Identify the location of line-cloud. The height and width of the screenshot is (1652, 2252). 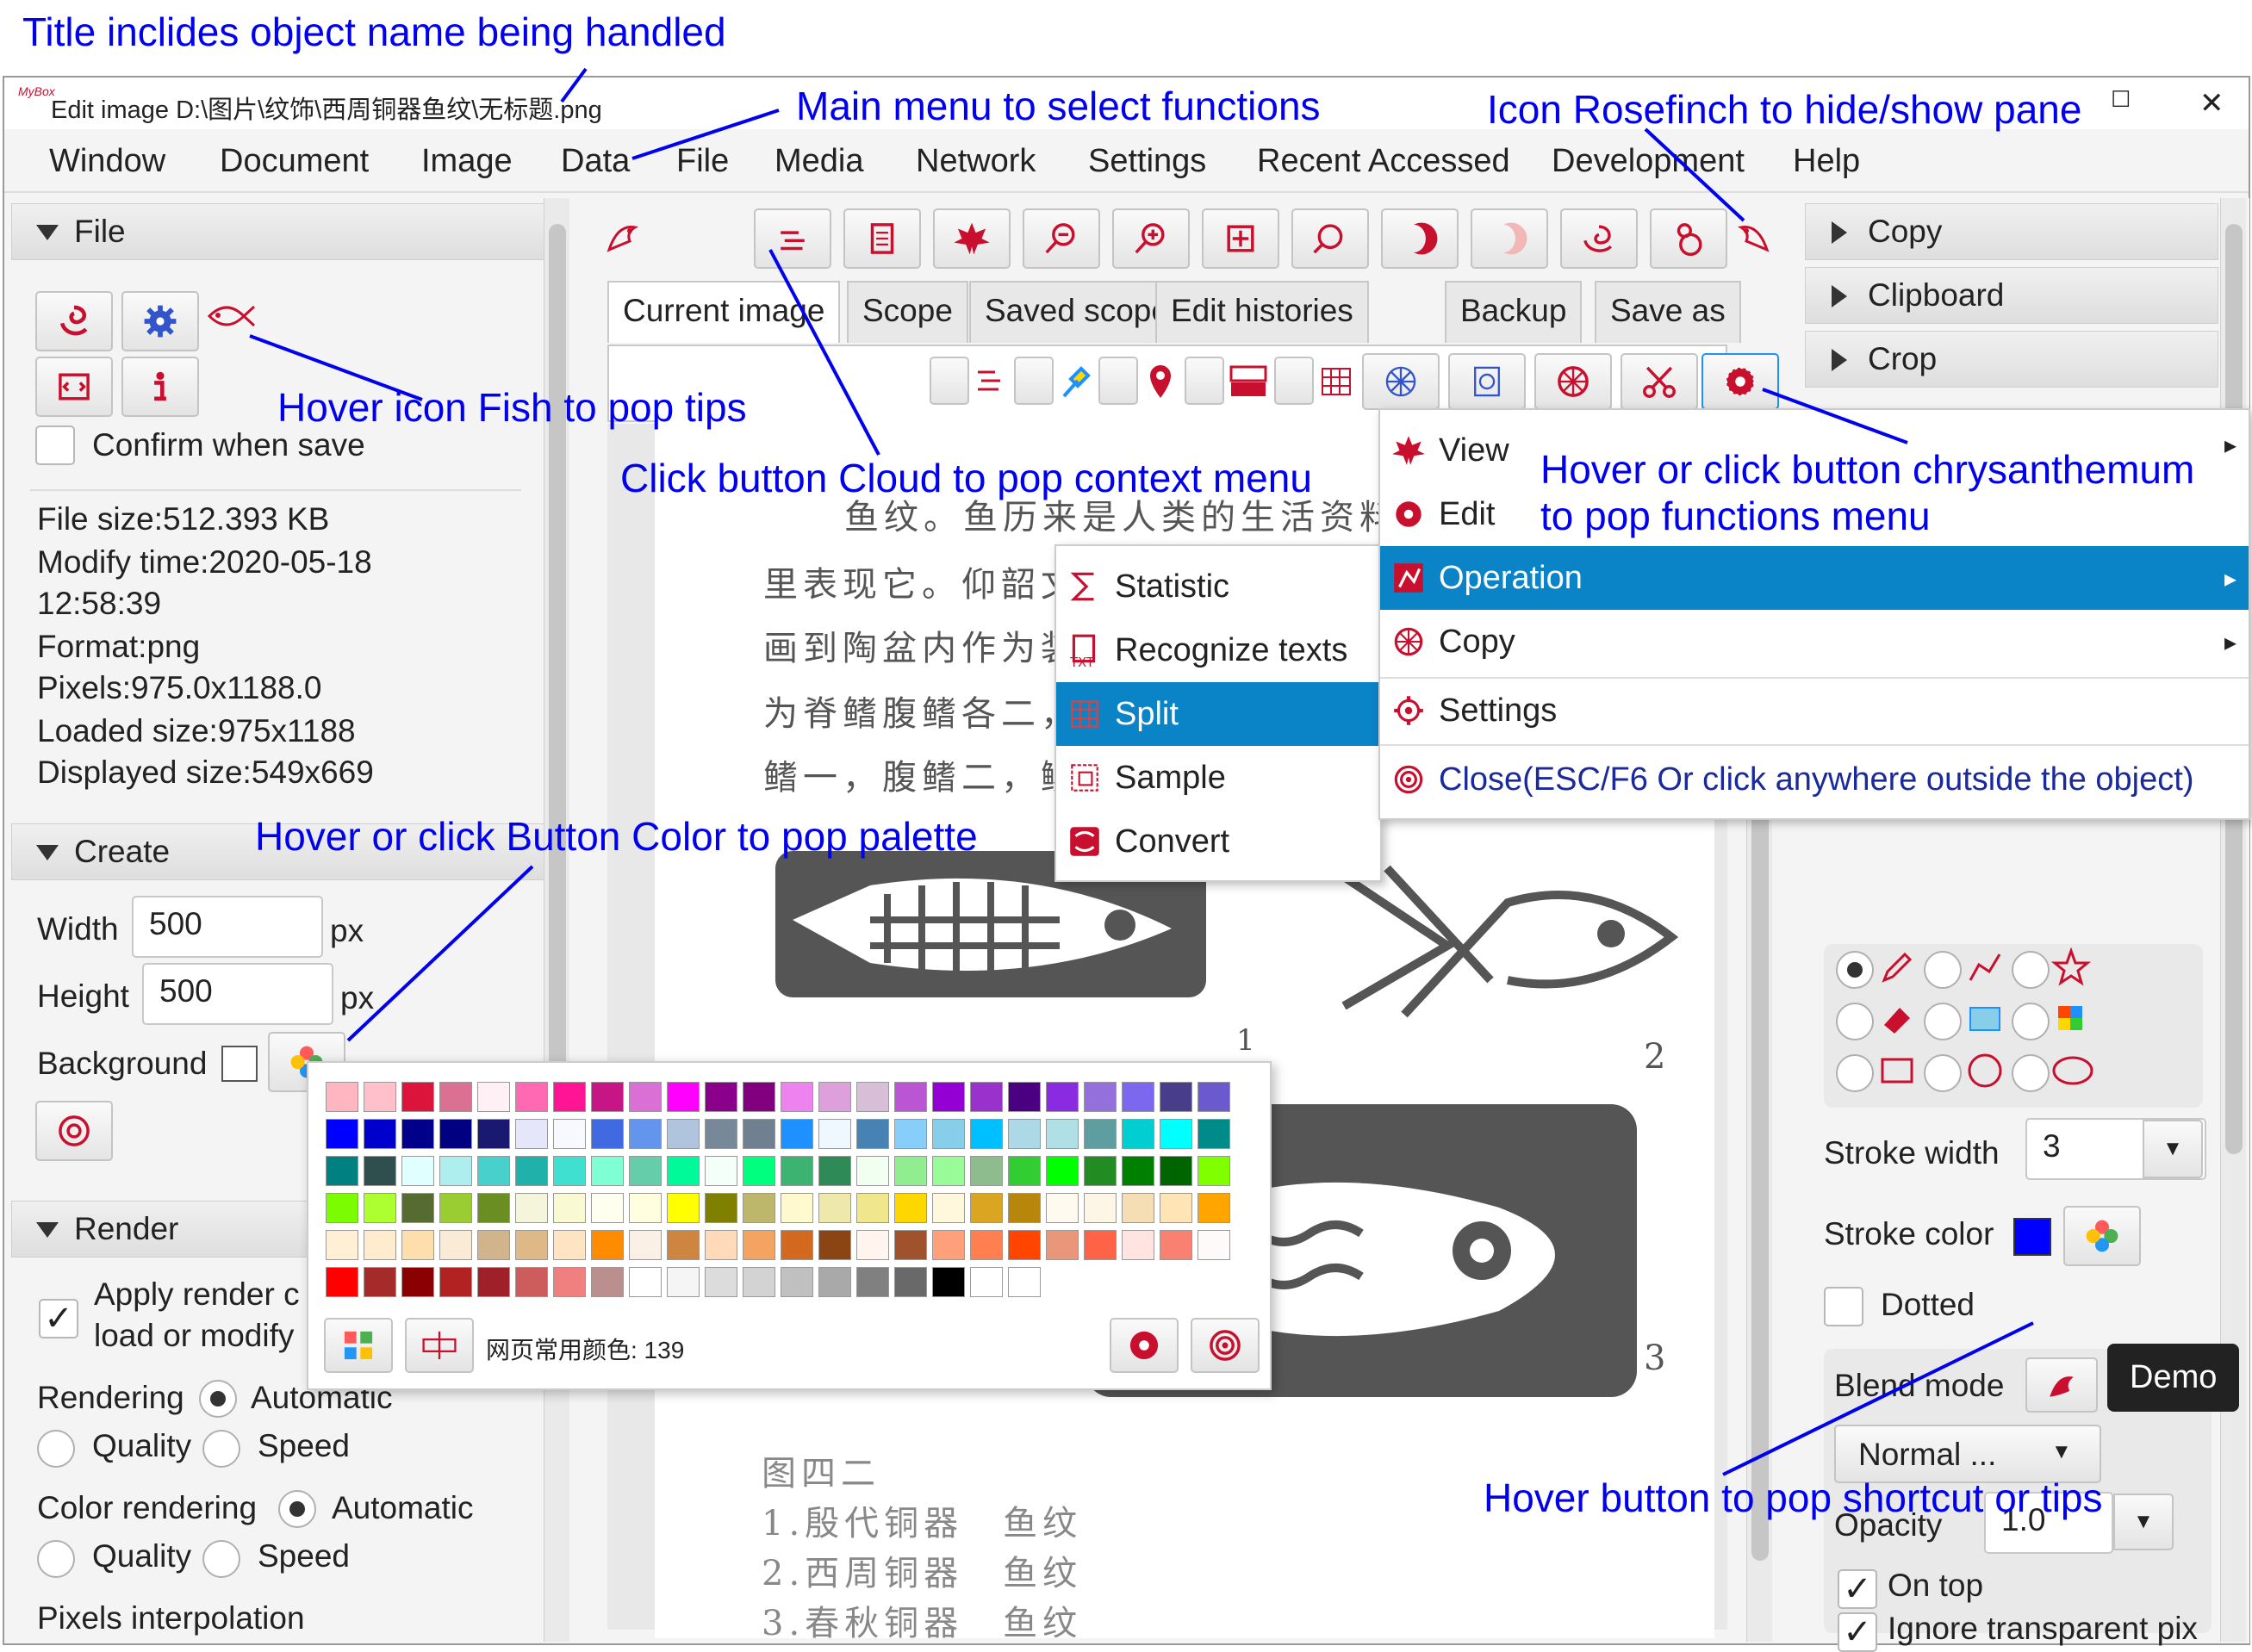
(824, 352).